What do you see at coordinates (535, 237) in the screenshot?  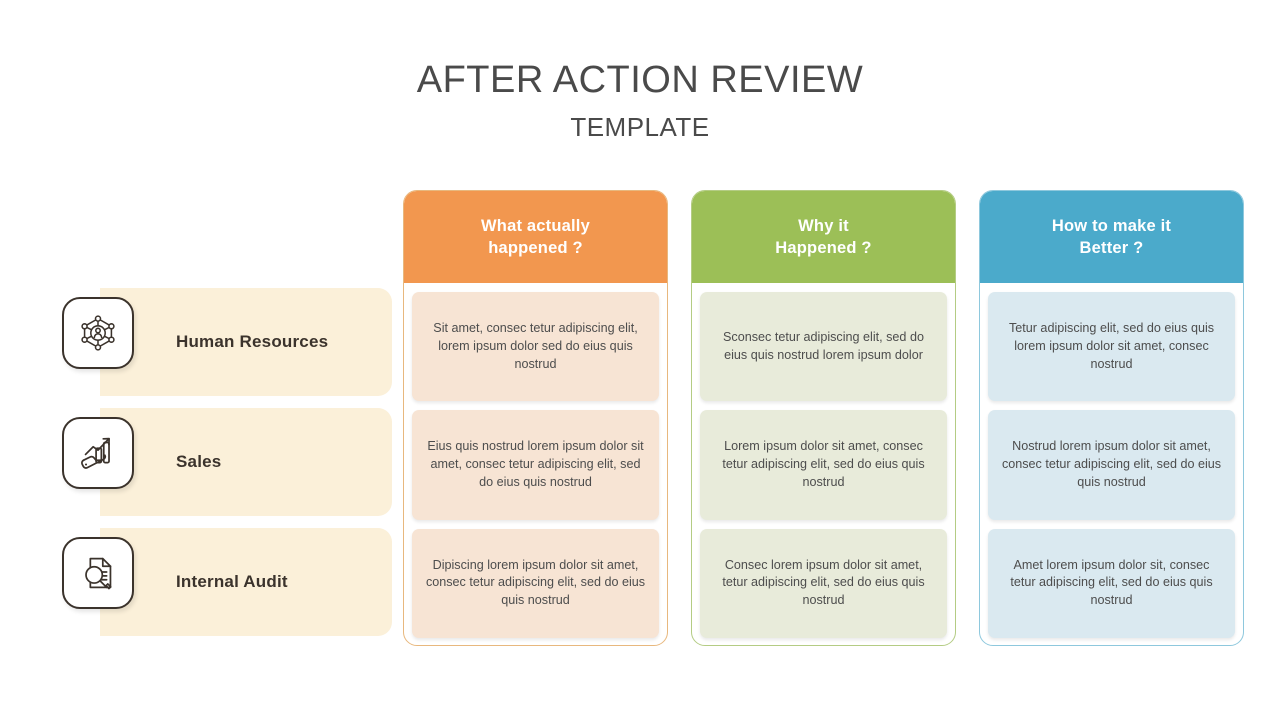 I see `column-header: What actually happened ?` at bounding box center [535, 237].